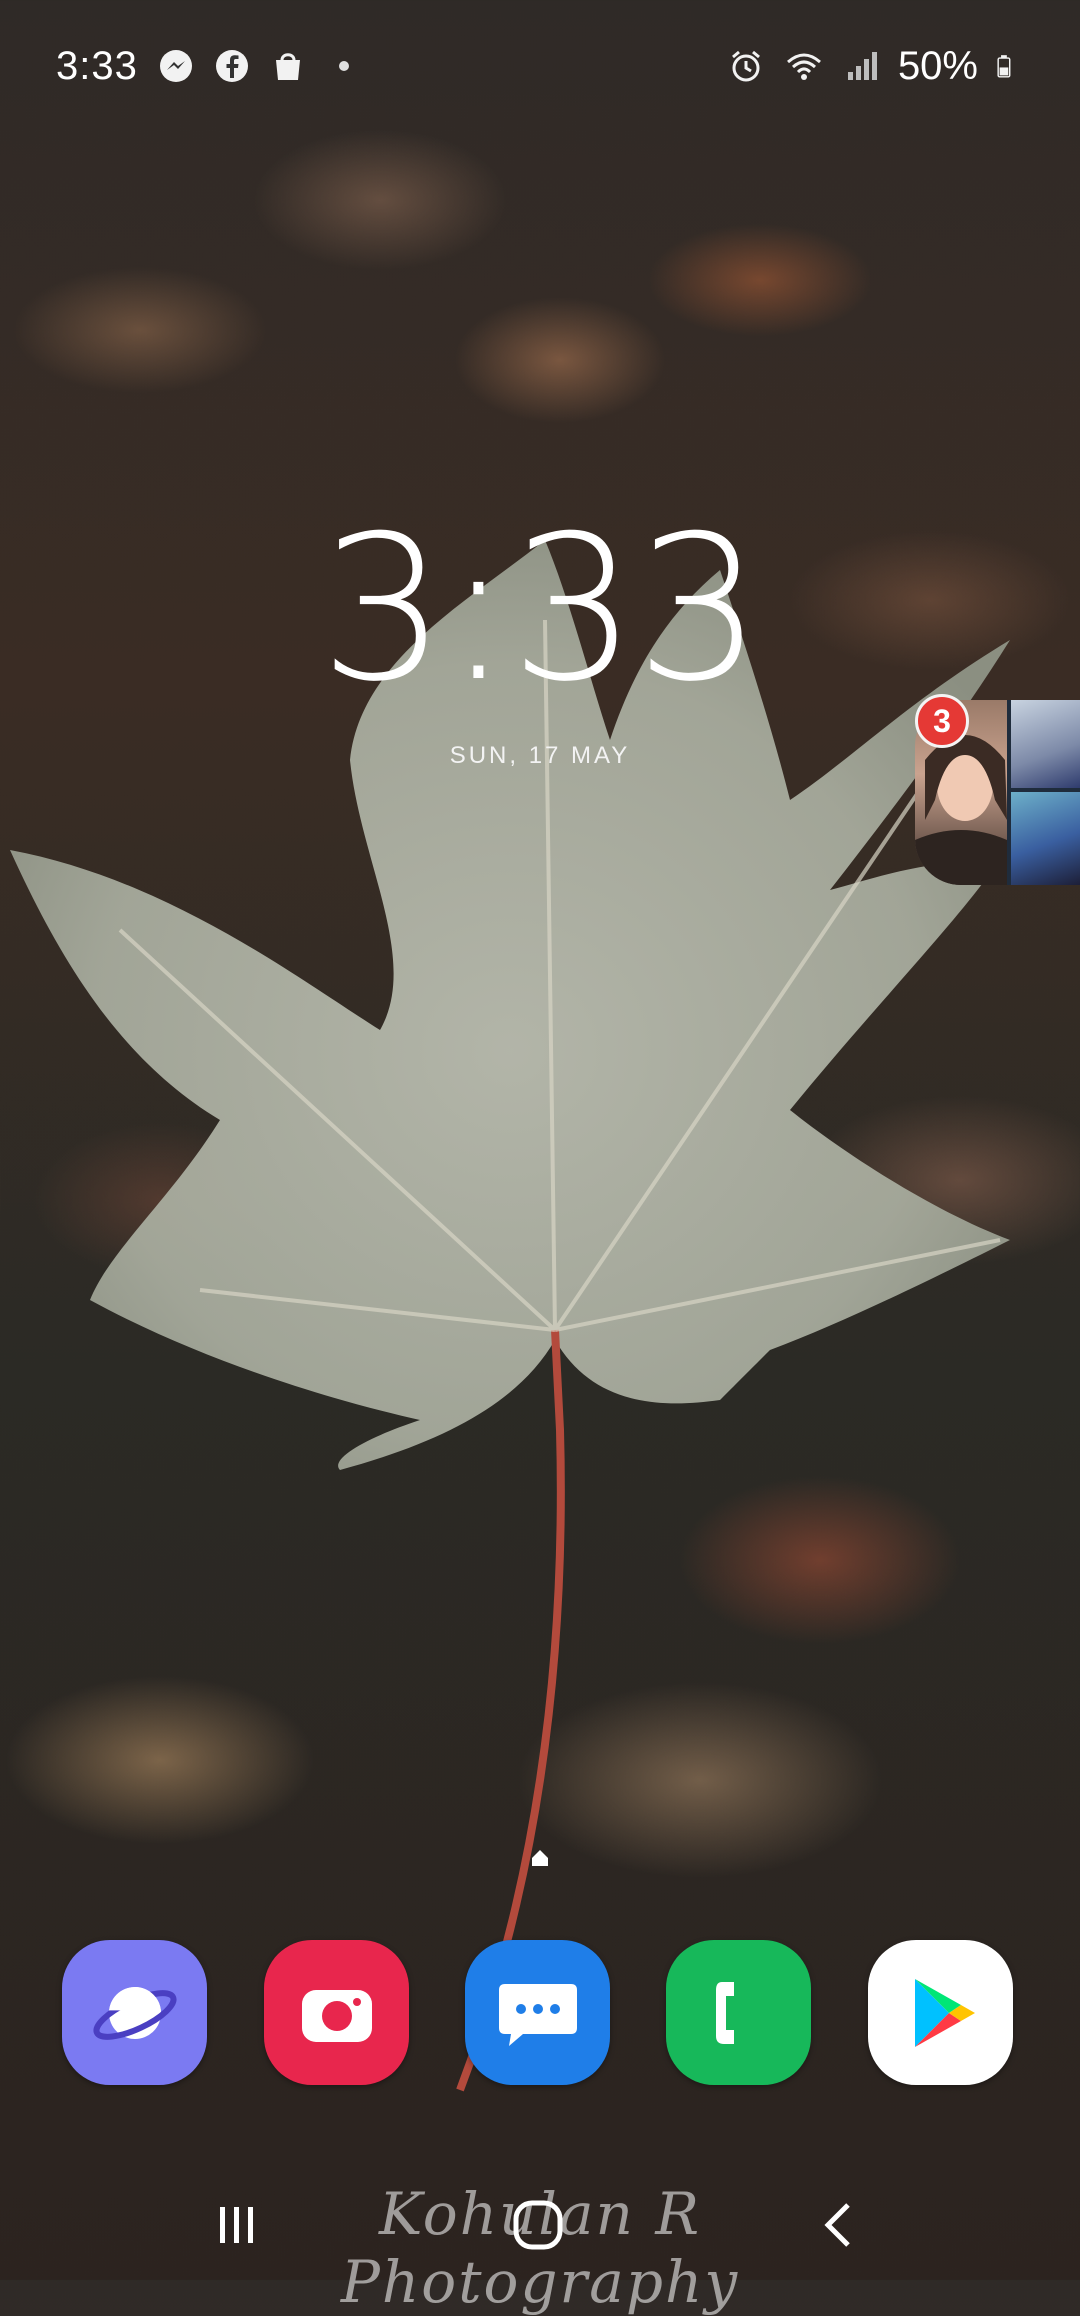 The width and height of the screenshot is (1080, 2316). Describe the element at coordinates (97, 65) in the screenshot. I see `status-time: 3:33` at that location.